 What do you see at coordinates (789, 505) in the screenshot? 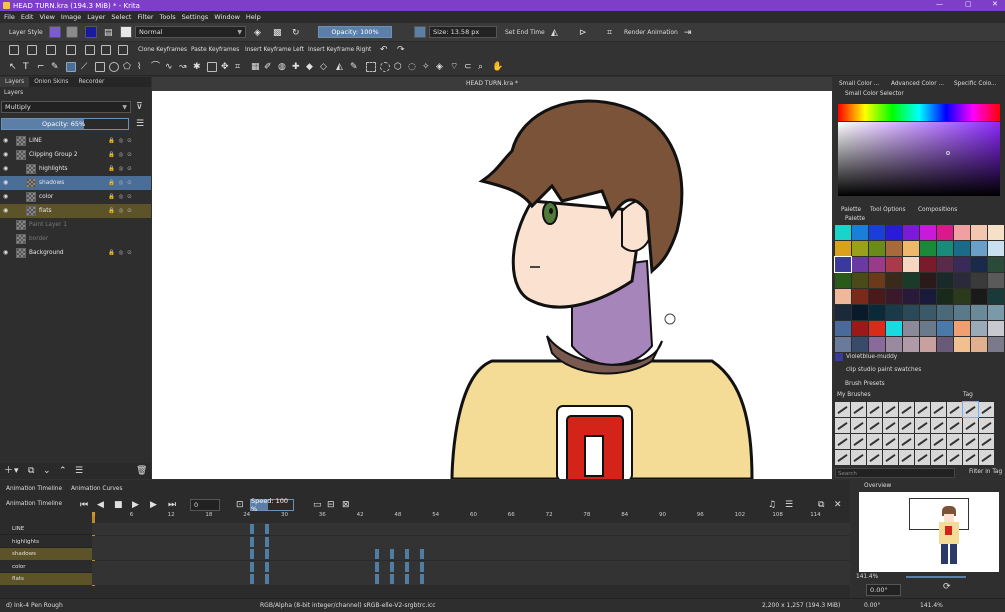
I see `timeline-menu-icon: ☰` at bounding box center [789, 505].